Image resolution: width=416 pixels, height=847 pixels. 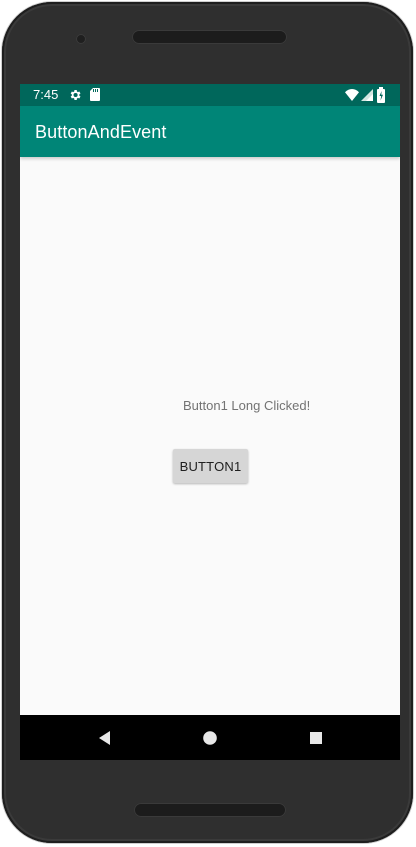 What do you see at coordinates (381, 95) in the screenshot?
I see `battery-icon` at bounding box center [381, 95].